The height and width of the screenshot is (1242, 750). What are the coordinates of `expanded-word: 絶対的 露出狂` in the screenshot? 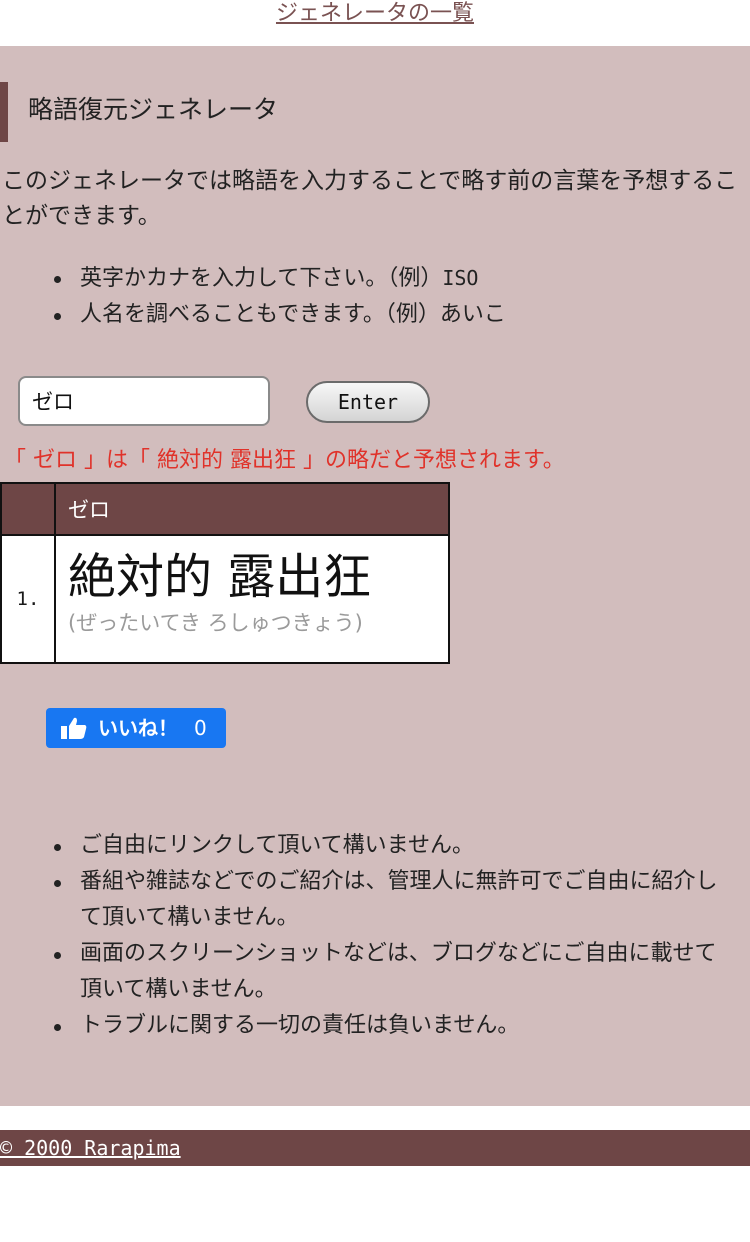 It's located at (220, 577).